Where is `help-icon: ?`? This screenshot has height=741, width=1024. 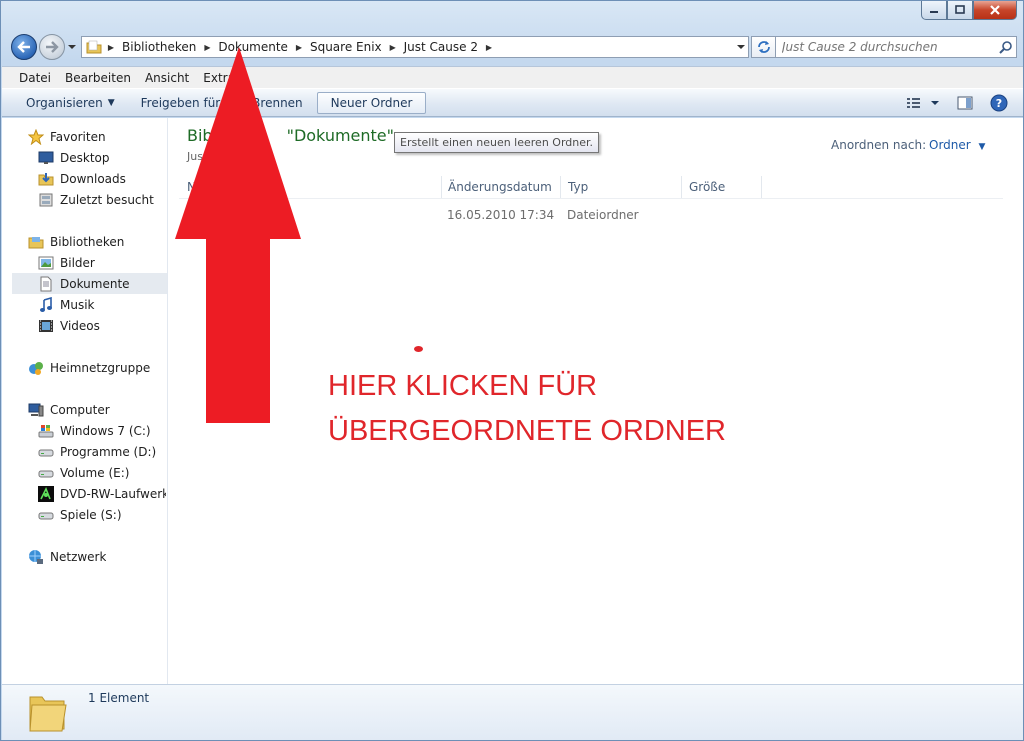 help-icon: ? is located at coordinates (999, 103).